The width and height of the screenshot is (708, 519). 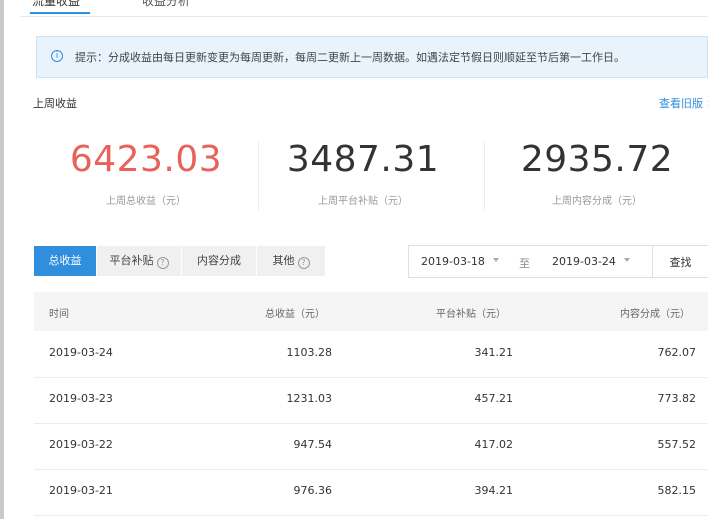 I want to click on filter-tab-label: 总收益, so click(x=65, y=260).